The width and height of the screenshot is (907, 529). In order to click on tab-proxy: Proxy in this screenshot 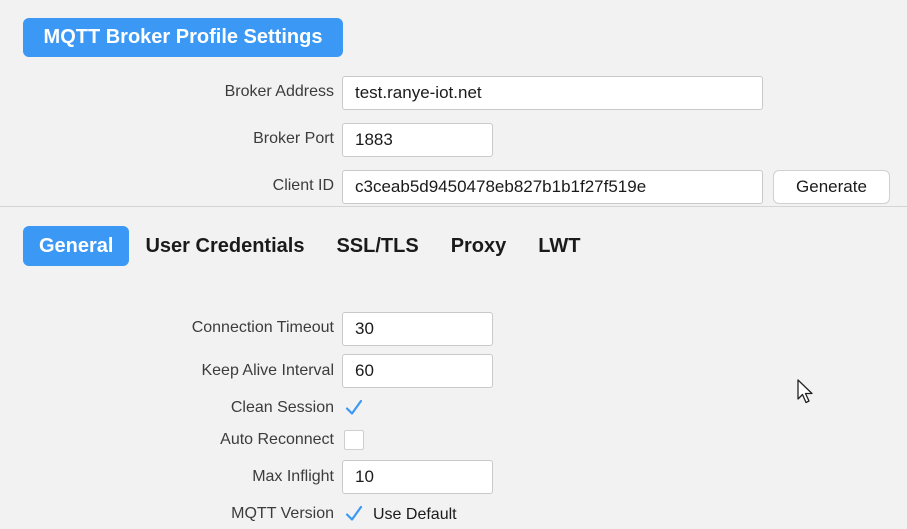, I will do `click(479, 246)`.